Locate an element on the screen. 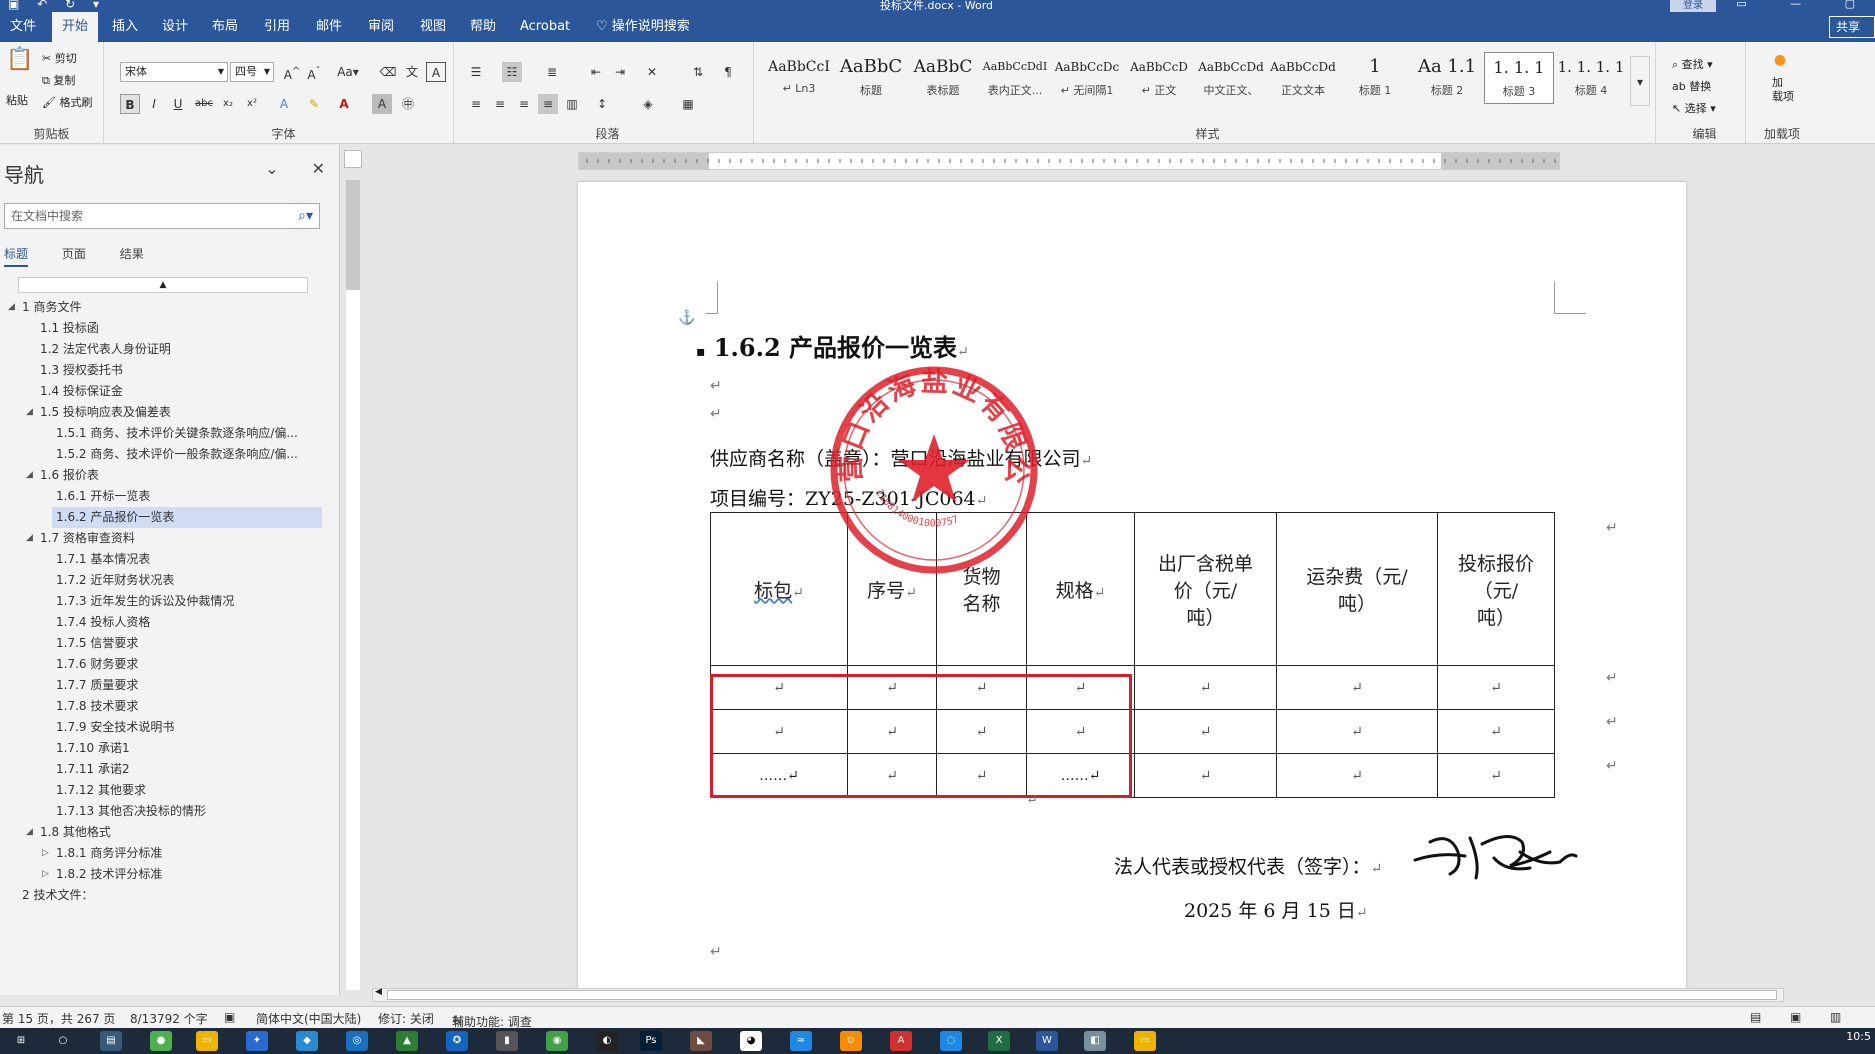 The width and height of the screenshot is (1875, 1054). format-painter-button: 🖌 格式刷 is located at coordinates (67, 102).